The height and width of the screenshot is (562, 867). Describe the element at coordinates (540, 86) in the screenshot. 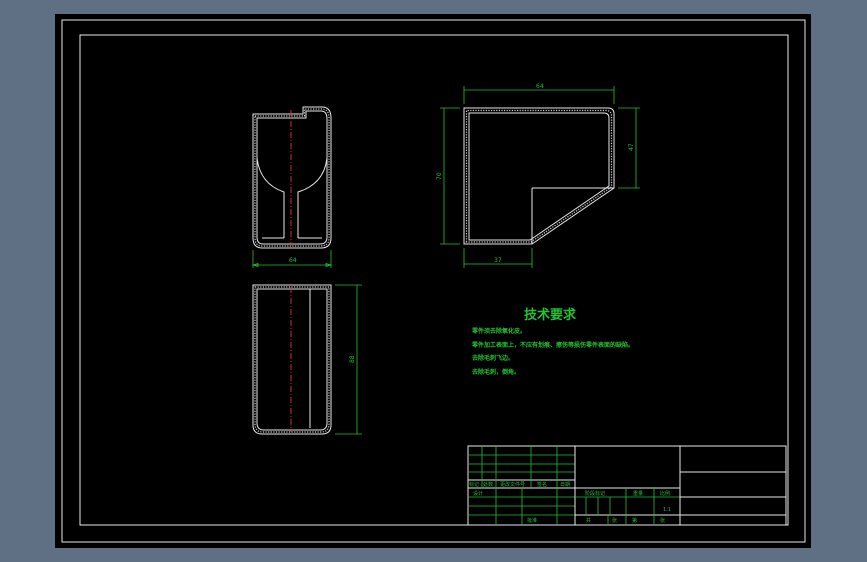

I see `top-width-text: 64` at that location.